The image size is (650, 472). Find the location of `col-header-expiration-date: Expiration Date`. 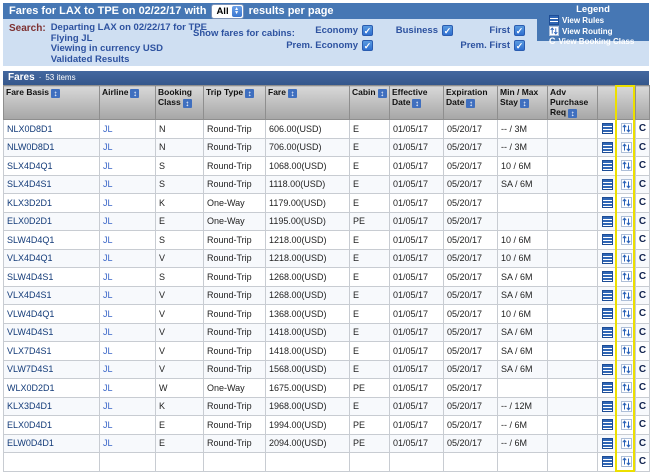

col-header-expiration-date: Expiration Date is located at coordinates (470, 102).